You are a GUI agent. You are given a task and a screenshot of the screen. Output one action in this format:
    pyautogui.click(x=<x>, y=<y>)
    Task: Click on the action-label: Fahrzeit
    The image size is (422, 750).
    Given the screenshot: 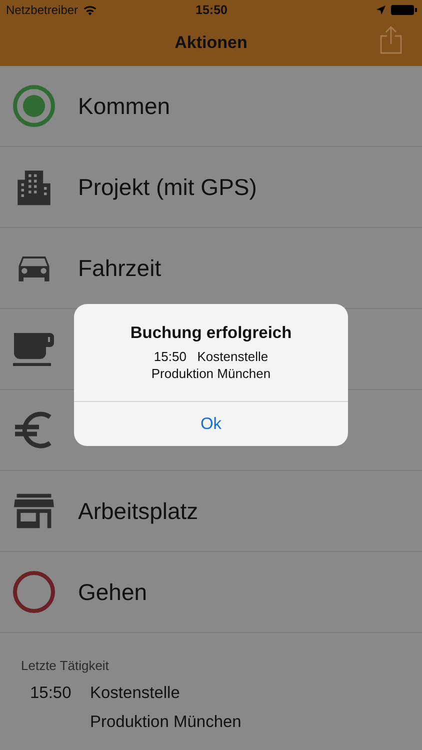 What is the action you would take?
    pyautogui.click(x=120, y=268)
    